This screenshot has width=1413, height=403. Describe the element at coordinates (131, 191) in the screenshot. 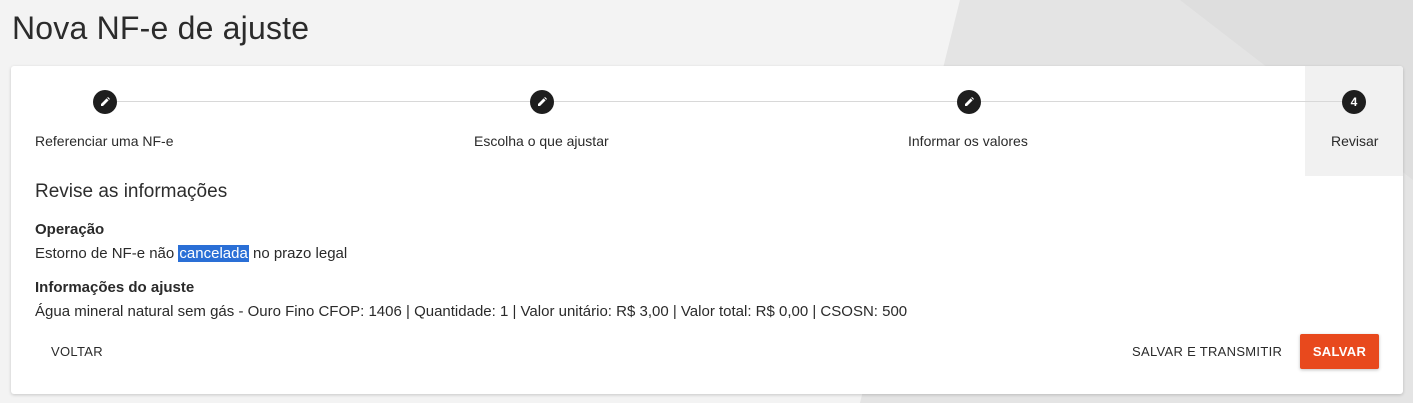

I see `review-title: Revise as informações` at that location.